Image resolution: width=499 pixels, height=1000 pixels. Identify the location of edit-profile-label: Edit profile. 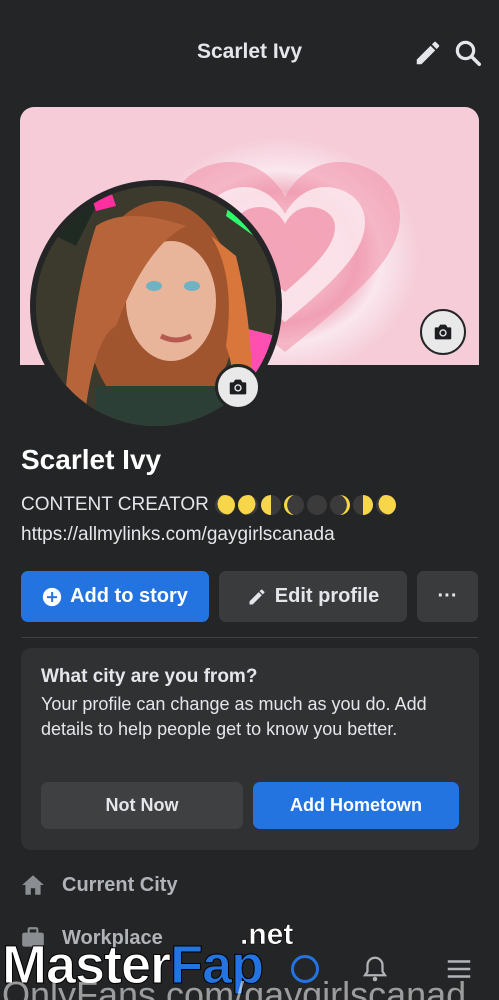
(327, 596).